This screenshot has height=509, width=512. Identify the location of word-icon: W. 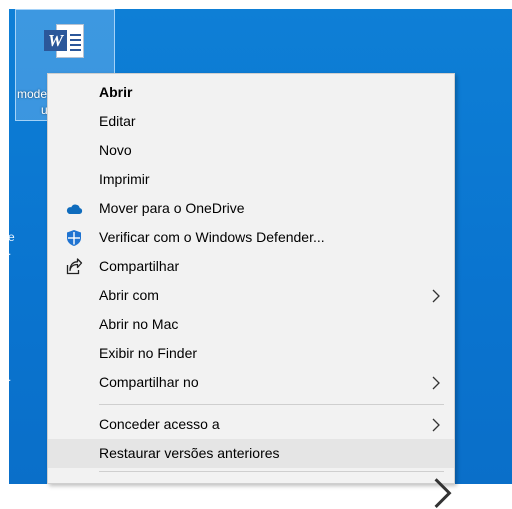
(55, 40).